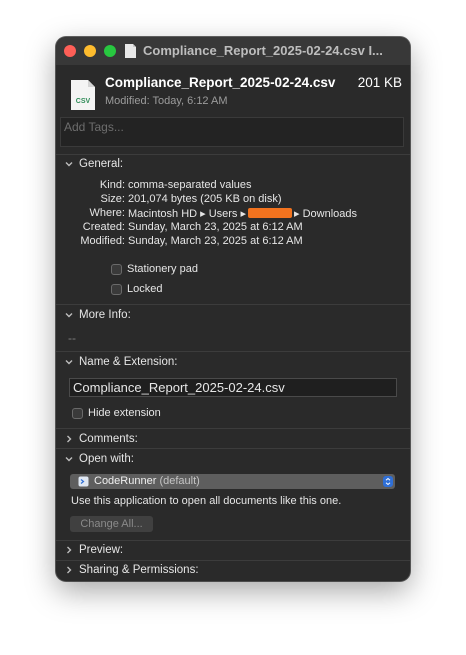 Image resolution: width=466 pixels, height=655 pixels. I want to click on file-name: Compliance_Report_2025-02-24.csv, so click(220, 82).